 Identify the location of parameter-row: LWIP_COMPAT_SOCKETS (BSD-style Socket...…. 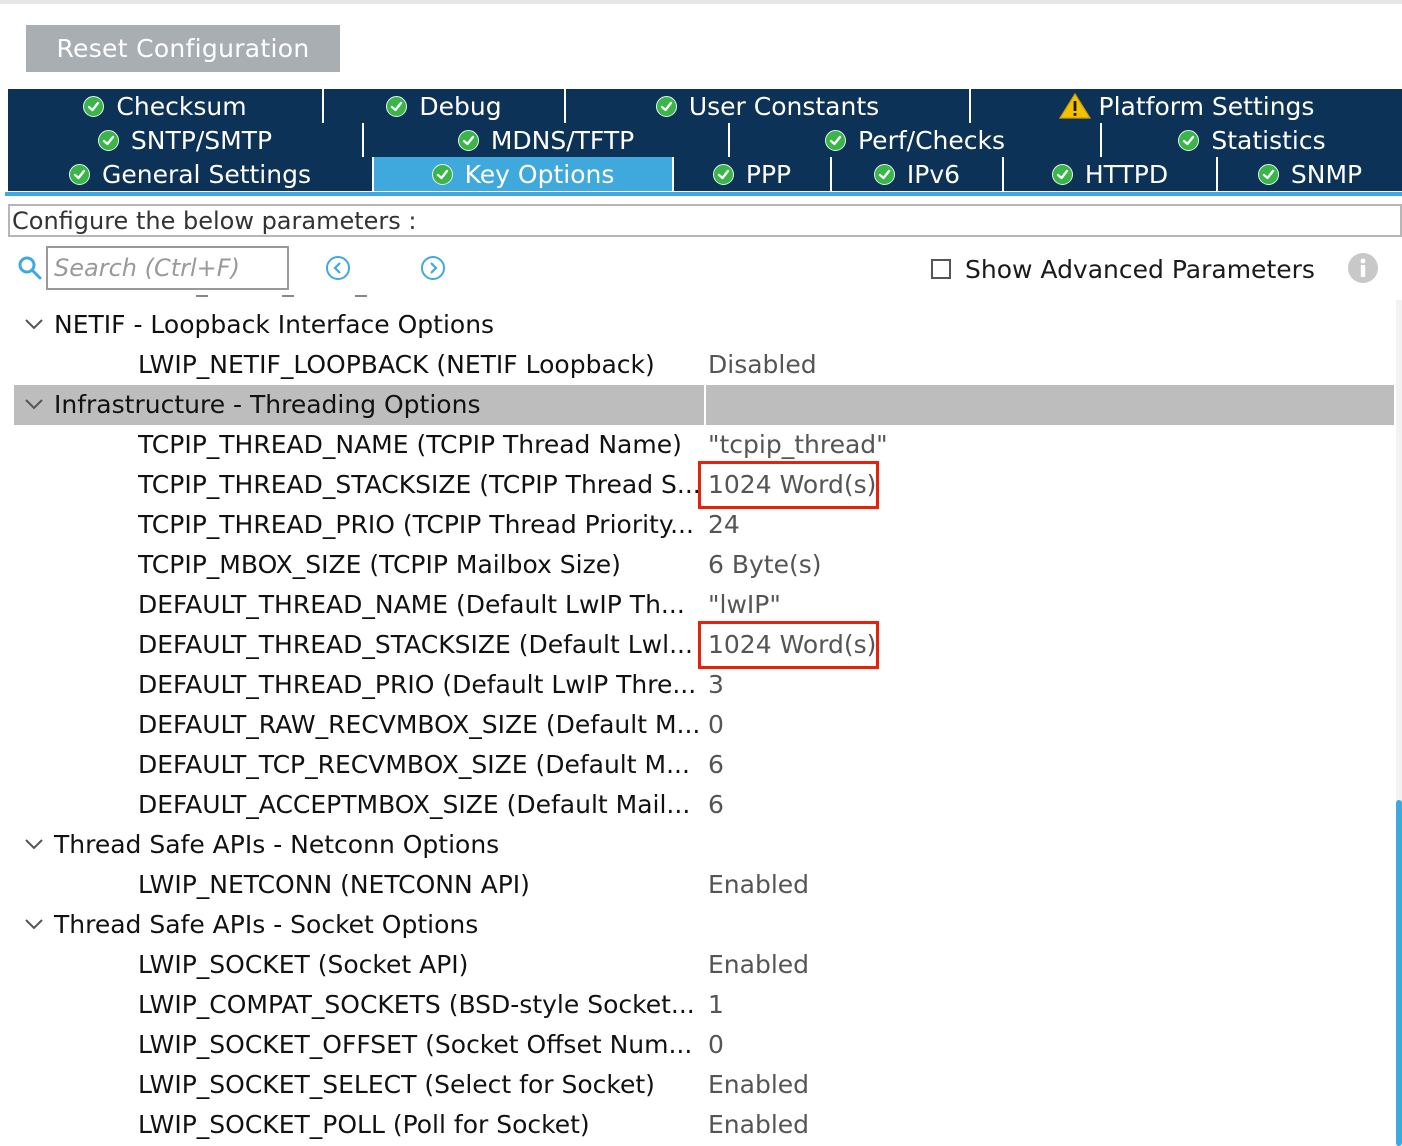
(704, 1005).